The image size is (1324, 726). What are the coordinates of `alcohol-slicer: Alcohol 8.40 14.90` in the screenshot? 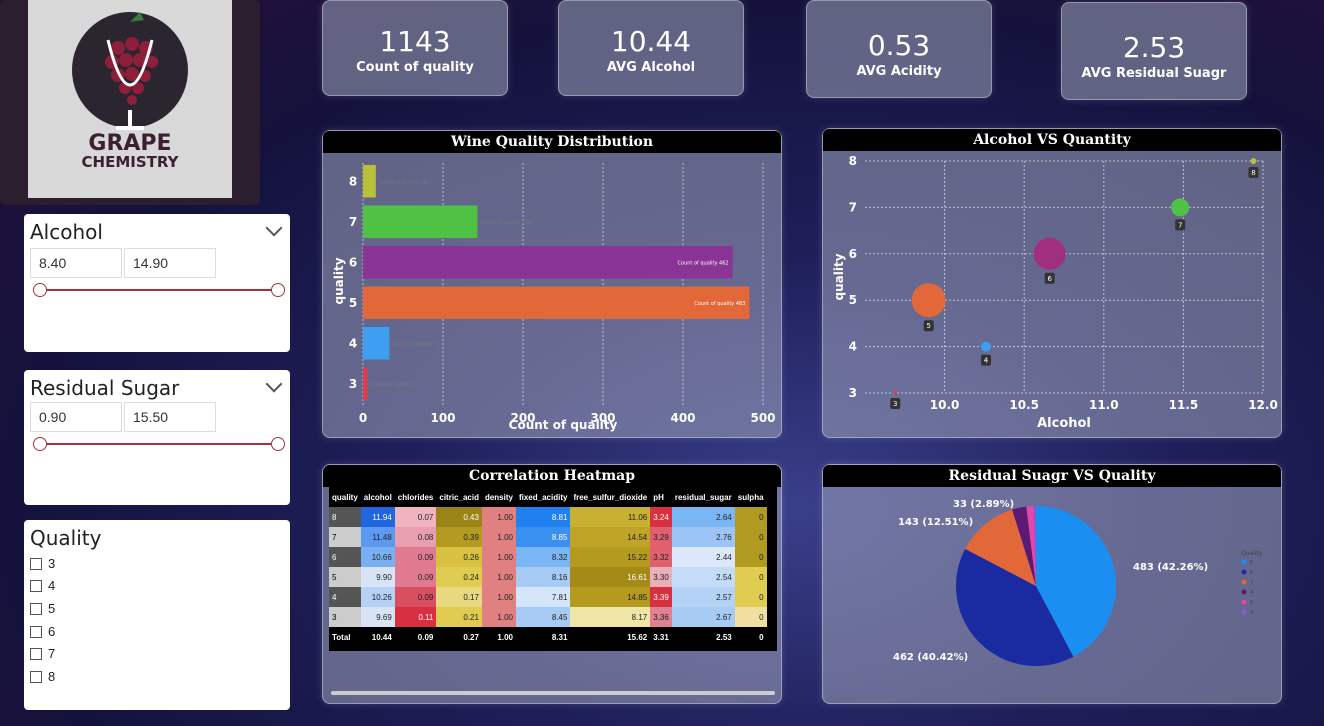 It's located at (157, 283).